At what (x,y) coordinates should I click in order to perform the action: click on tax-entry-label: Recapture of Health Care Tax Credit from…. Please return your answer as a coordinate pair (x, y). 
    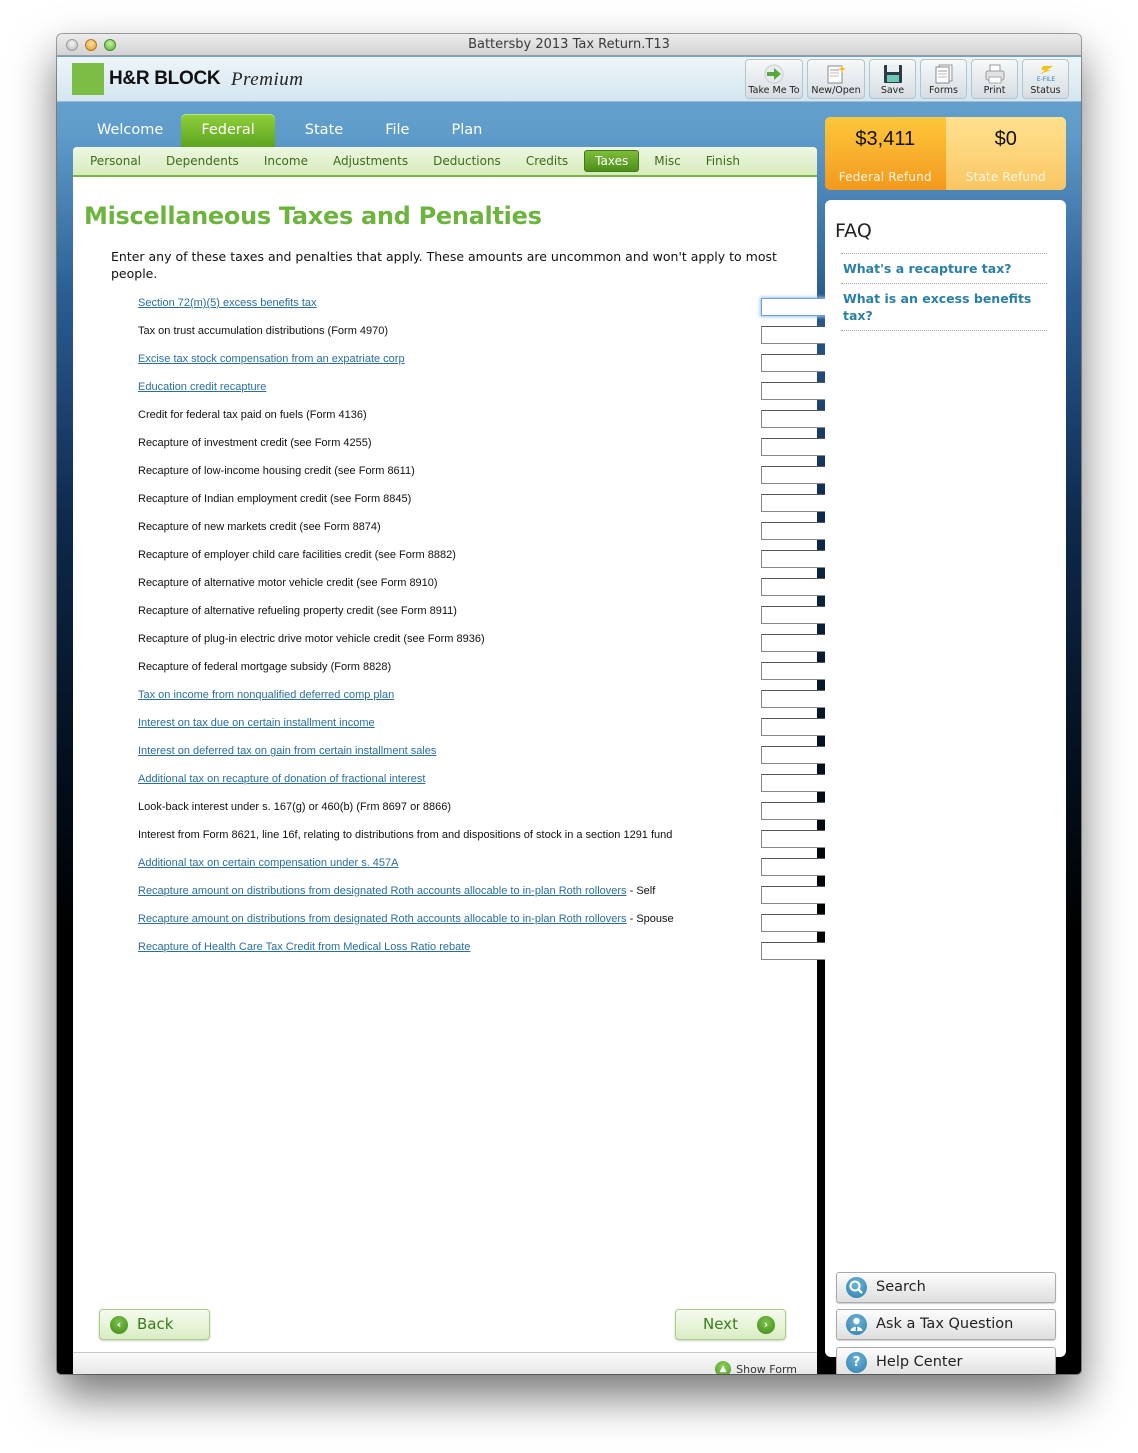
    Looking at the image, I should click on (304, 947).